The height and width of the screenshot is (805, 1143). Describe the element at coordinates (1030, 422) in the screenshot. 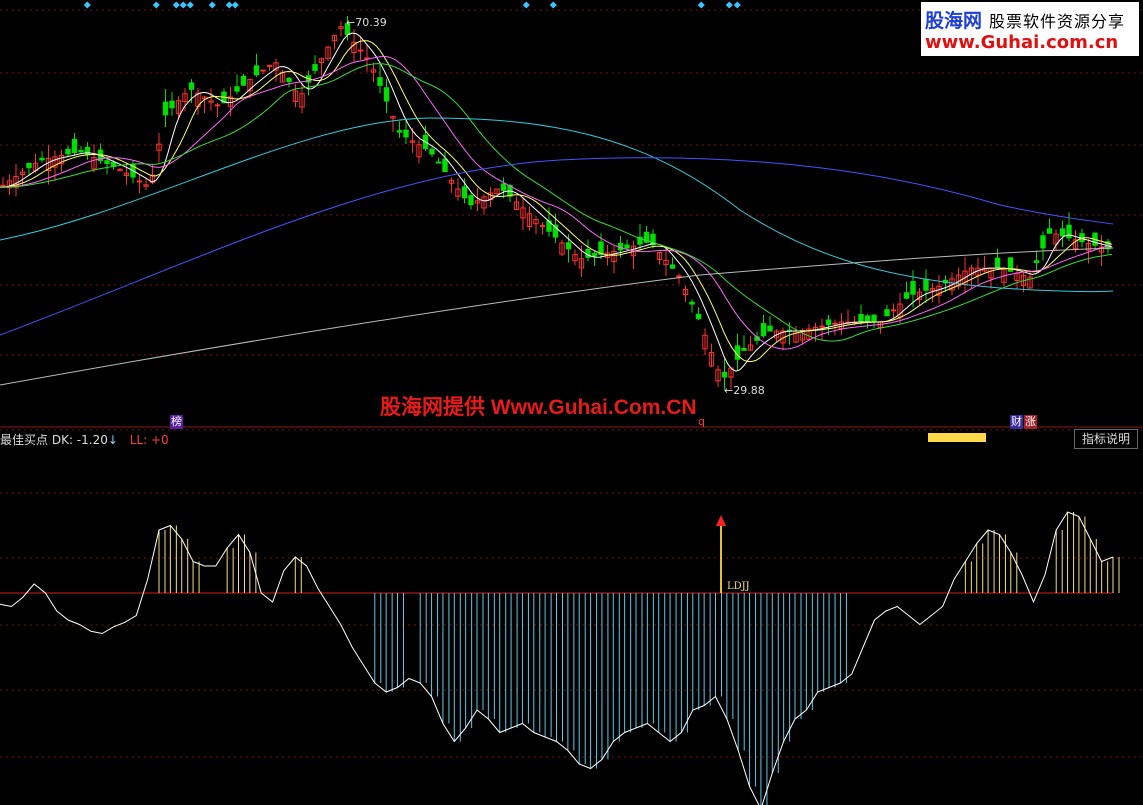

I see `tag-right-2: 涨` at that location.